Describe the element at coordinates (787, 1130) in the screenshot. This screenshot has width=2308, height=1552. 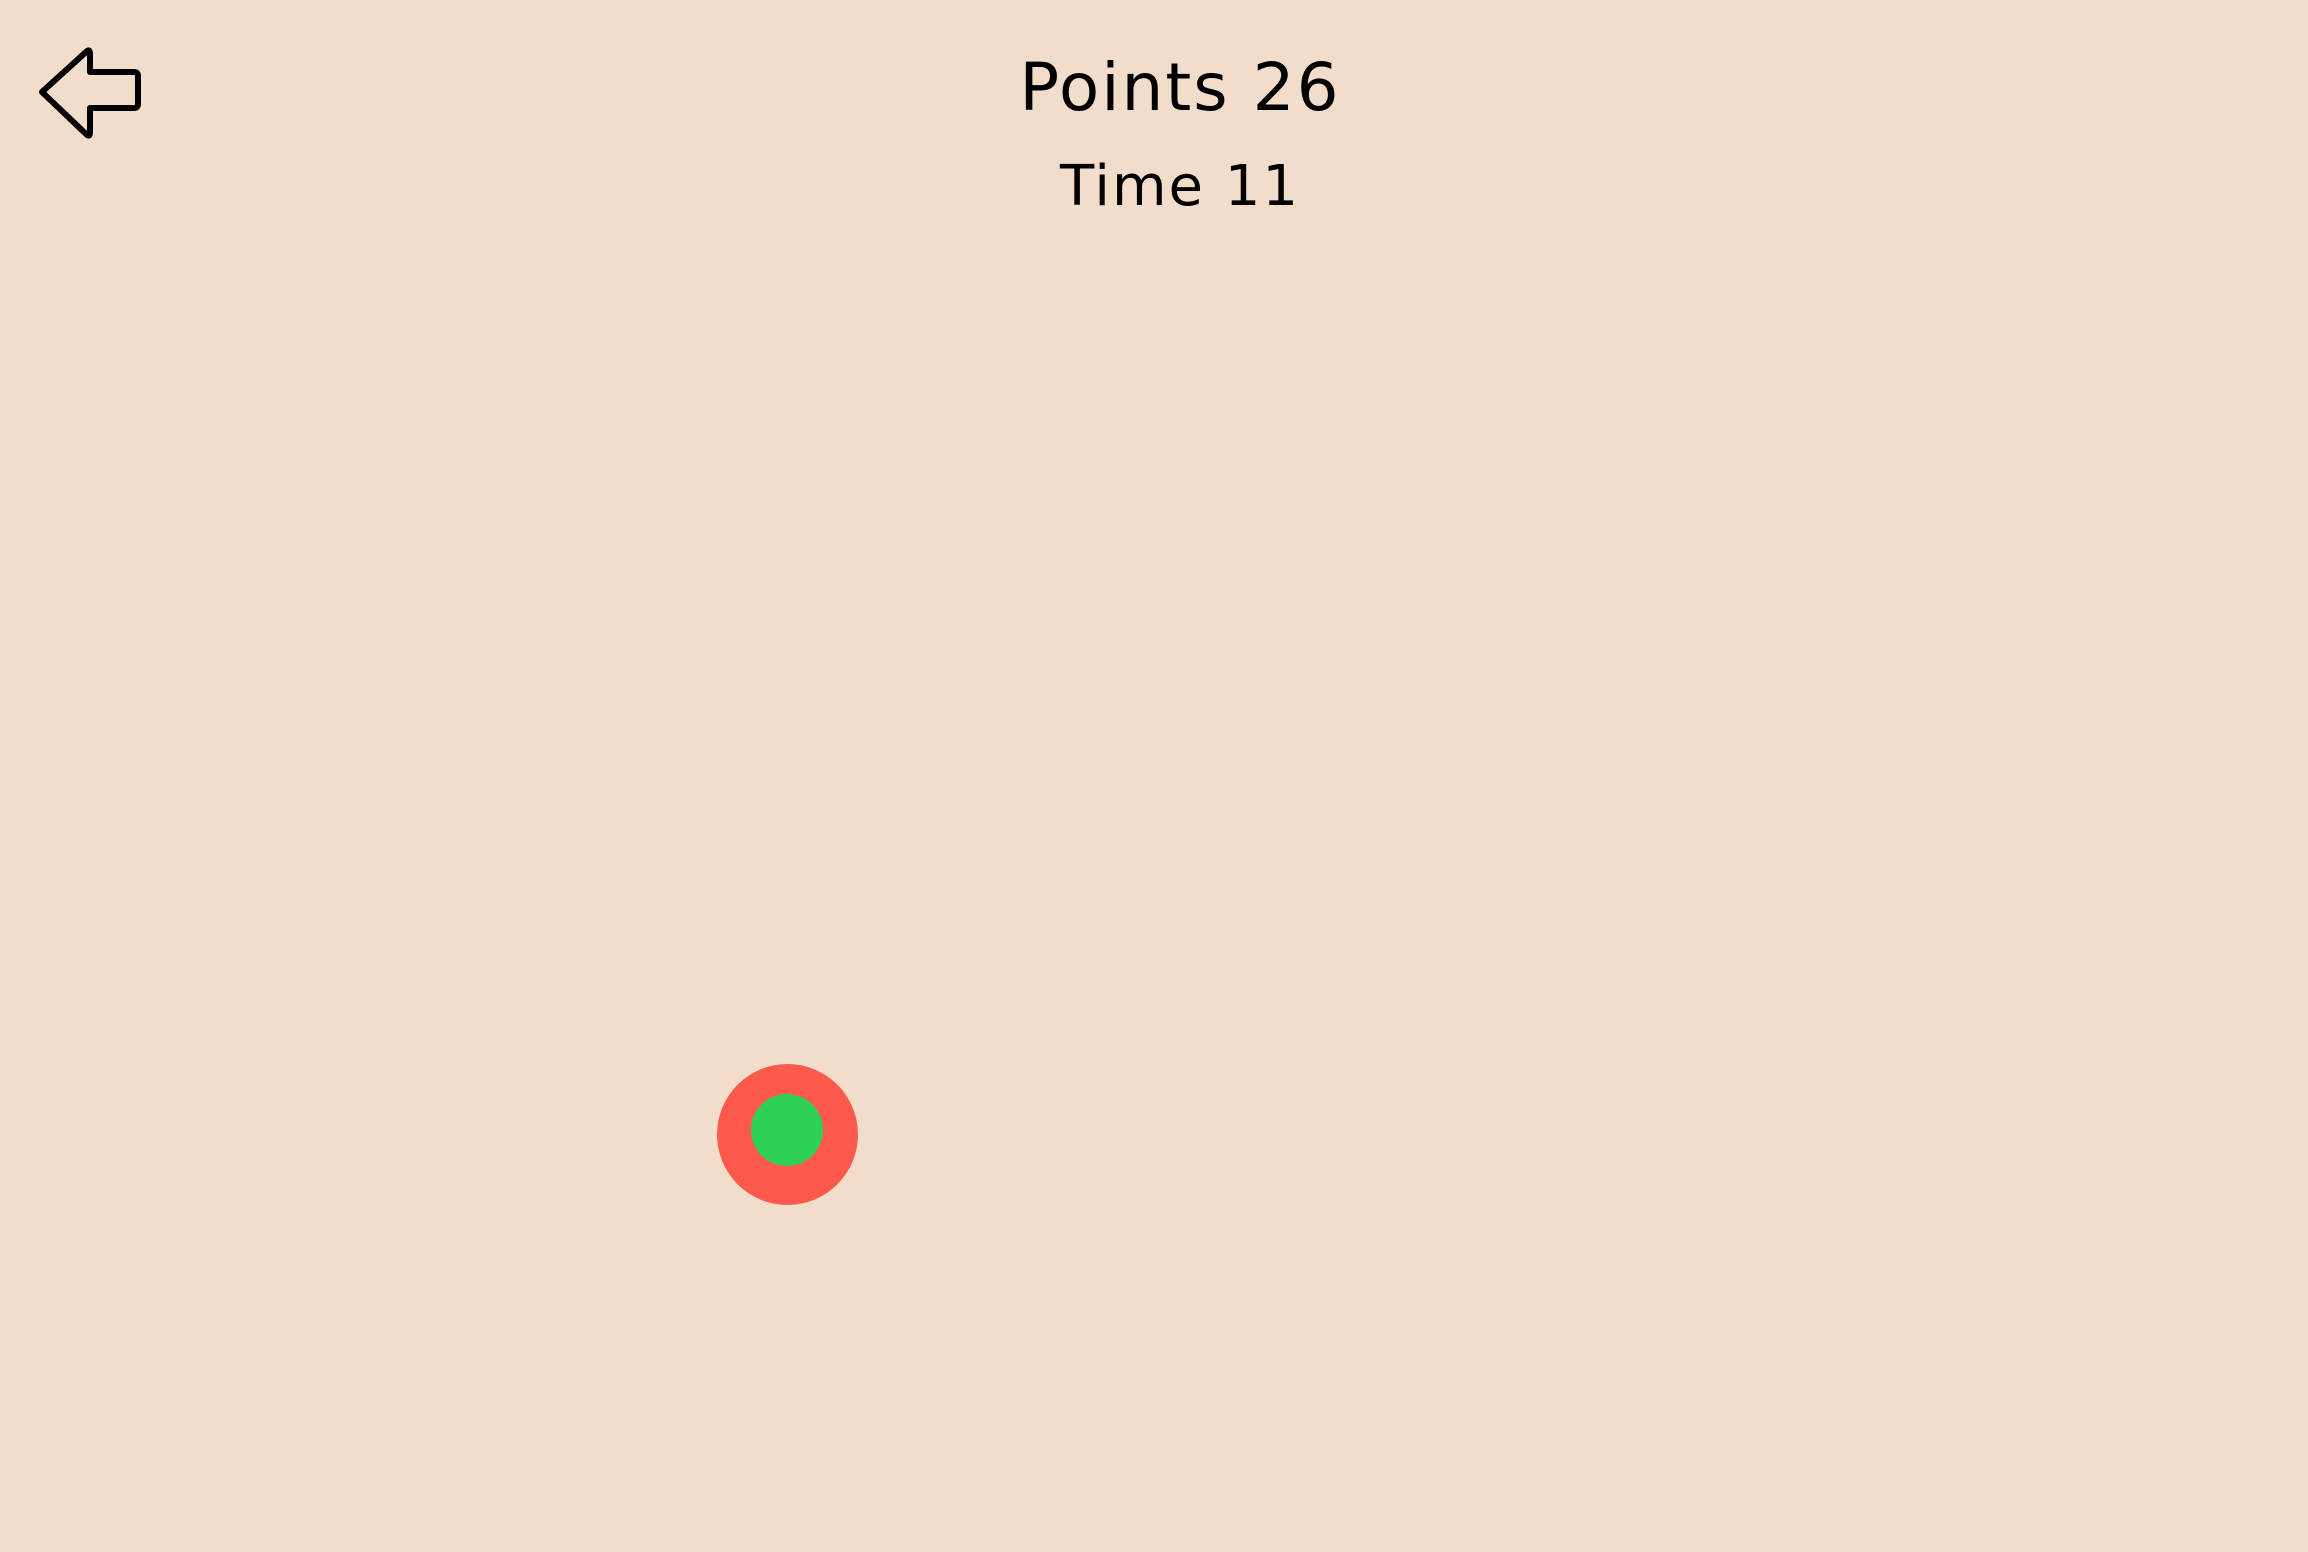
I see `target-center` at that location.